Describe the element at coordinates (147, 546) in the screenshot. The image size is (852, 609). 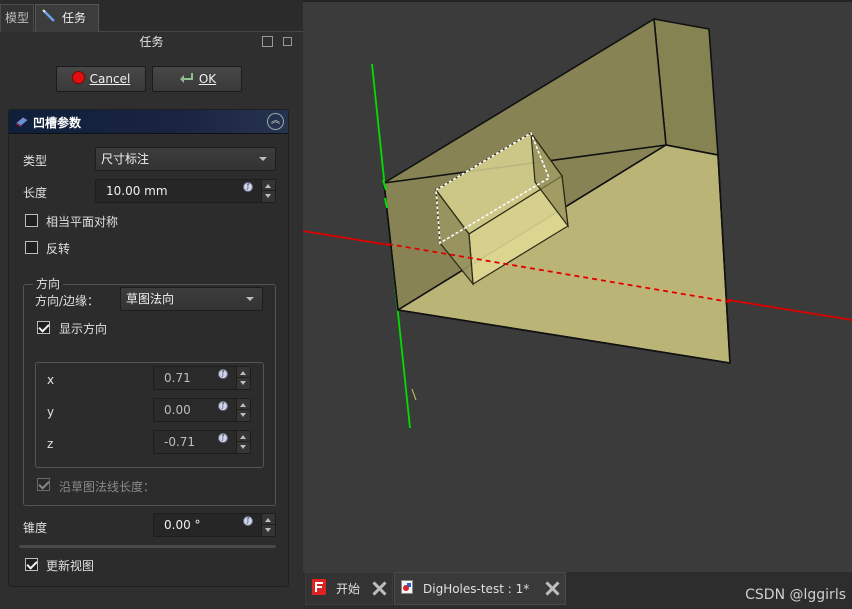
I see `separator` at that location.